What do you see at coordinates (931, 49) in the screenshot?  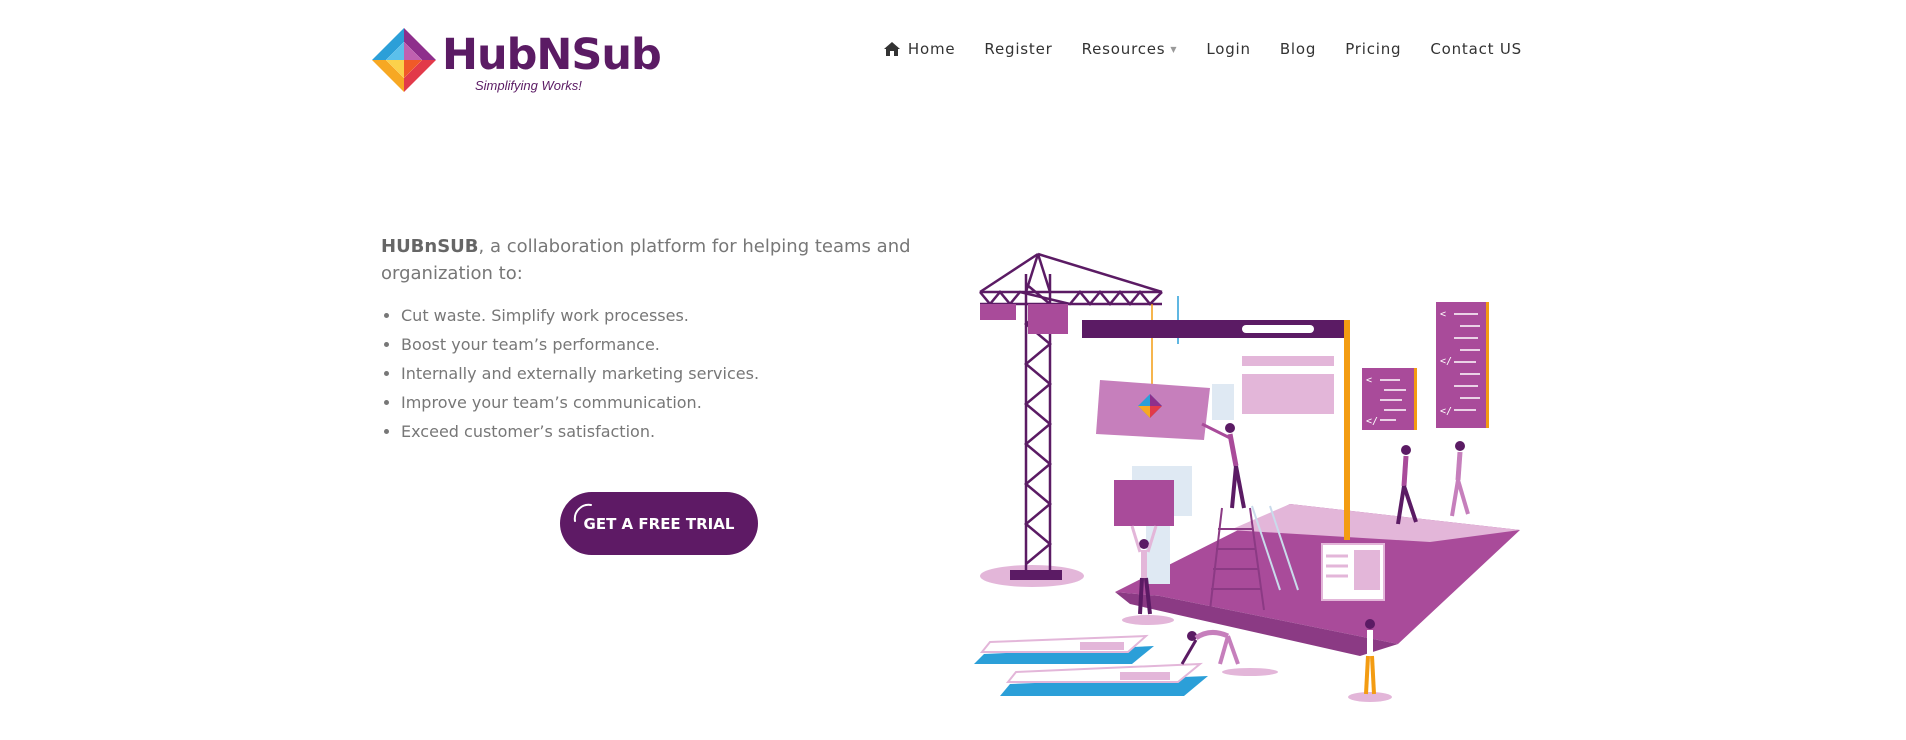 I see `nav-home-label: Home` at bounding box center [931, 49].